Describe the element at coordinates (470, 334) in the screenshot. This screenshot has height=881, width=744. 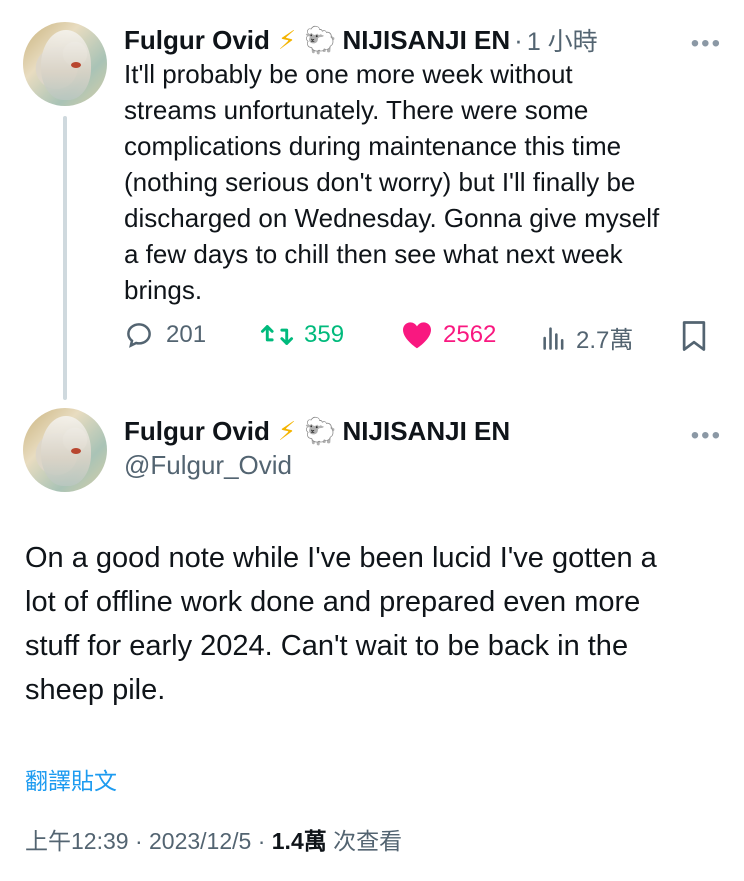
I see `like-count: 2562` at that location.